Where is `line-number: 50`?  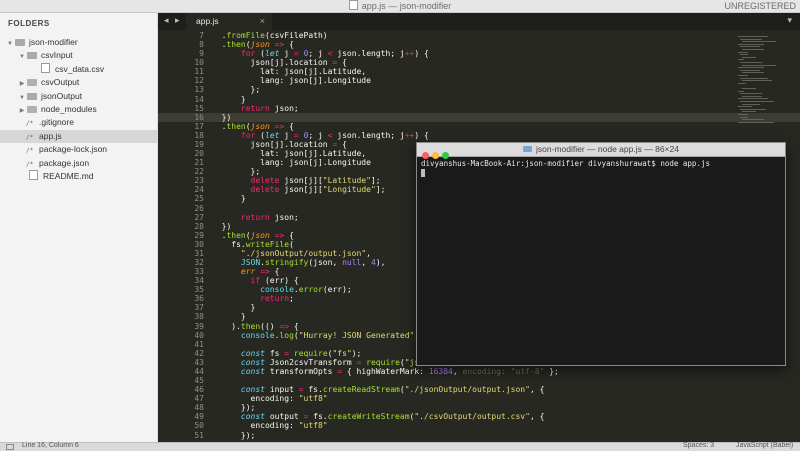
line-number: 50 is located at coordinates (199, 426).